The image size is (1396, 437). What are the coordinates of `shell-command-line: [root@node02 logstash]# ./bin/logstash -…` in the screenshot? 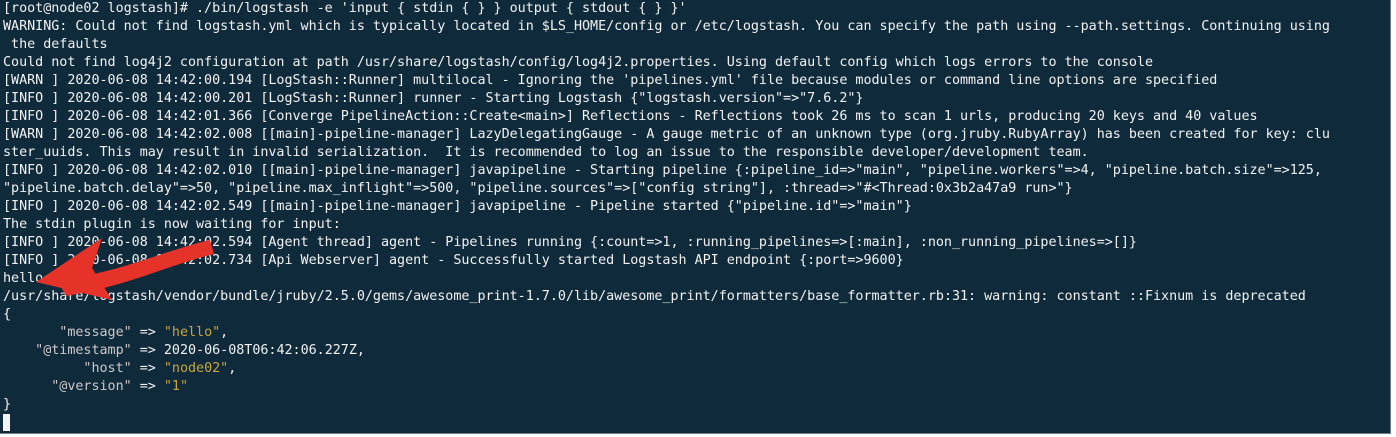 It's located at (345, 8).